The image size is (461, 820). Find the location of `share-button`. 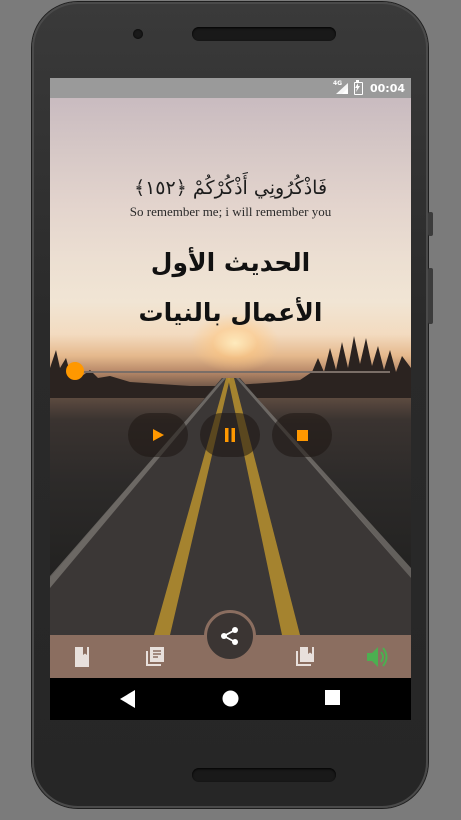

share-button is located at coordinates (230, 636).